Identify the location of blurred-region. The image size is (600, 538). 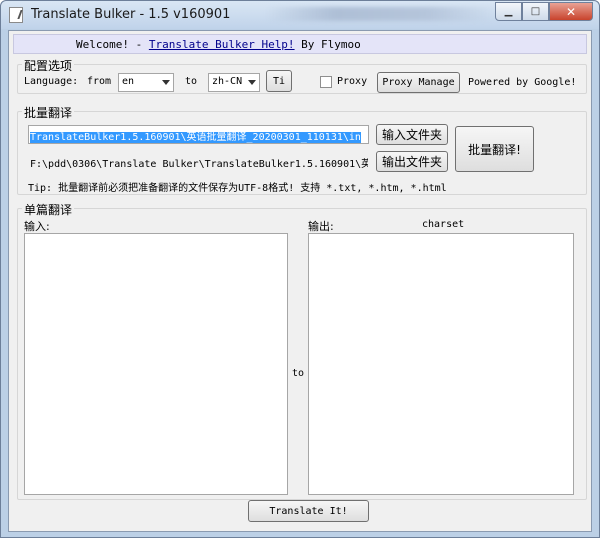
(381, 14).